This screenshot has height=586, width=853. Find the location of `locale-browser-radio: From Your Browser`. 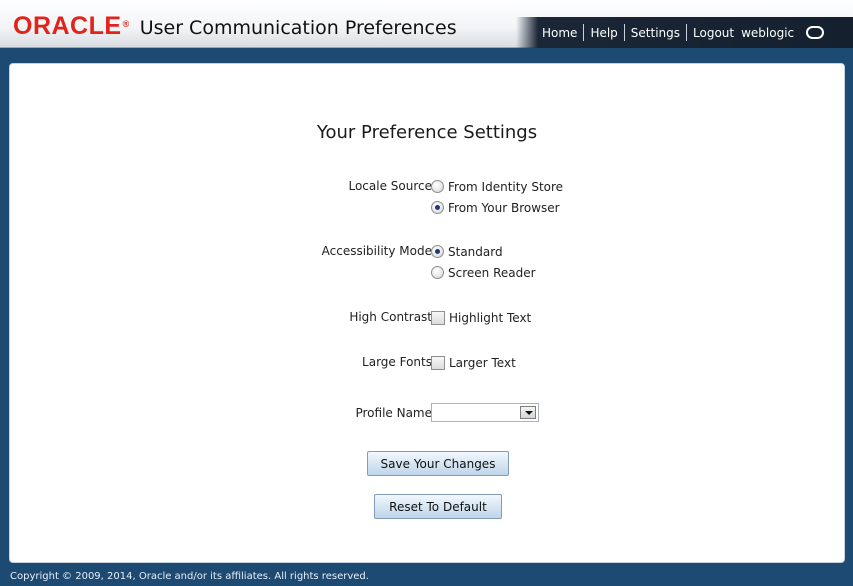

locale-browser-radio: From Your Browser is located at coordinates (497, 207).